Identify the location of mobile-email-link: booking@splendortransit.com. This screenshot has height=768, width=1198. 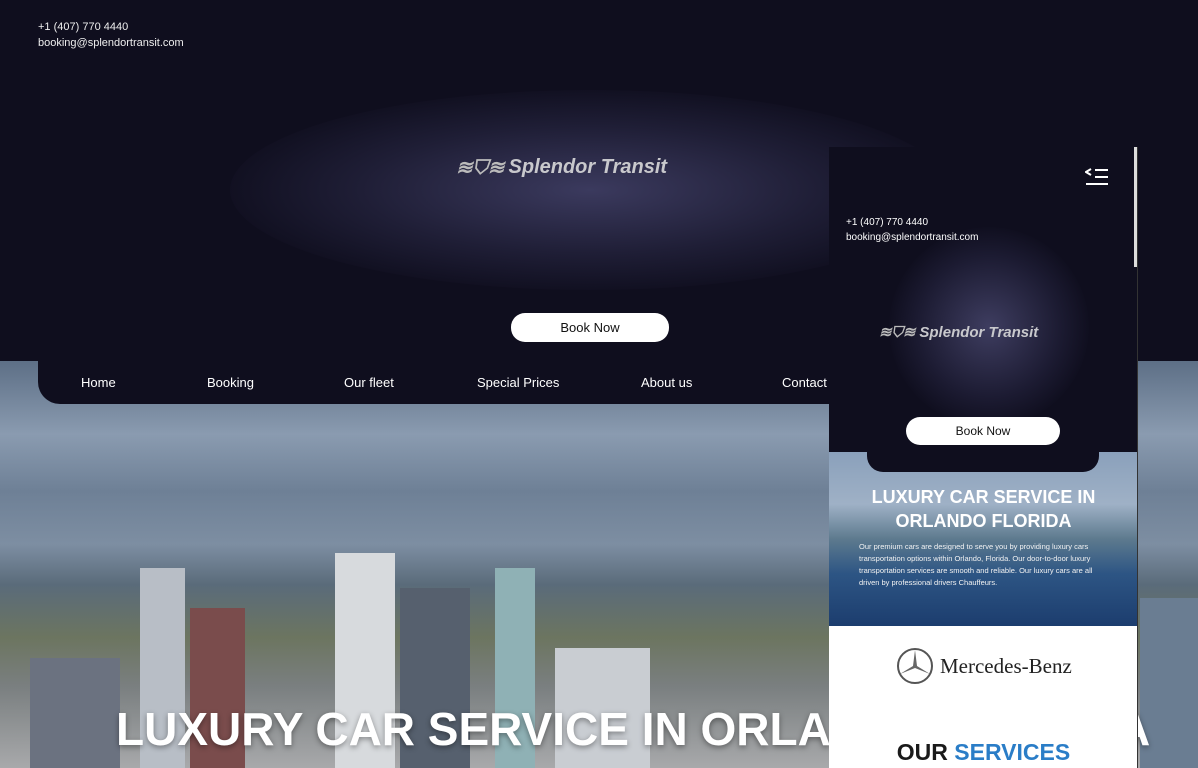
(912, 237).